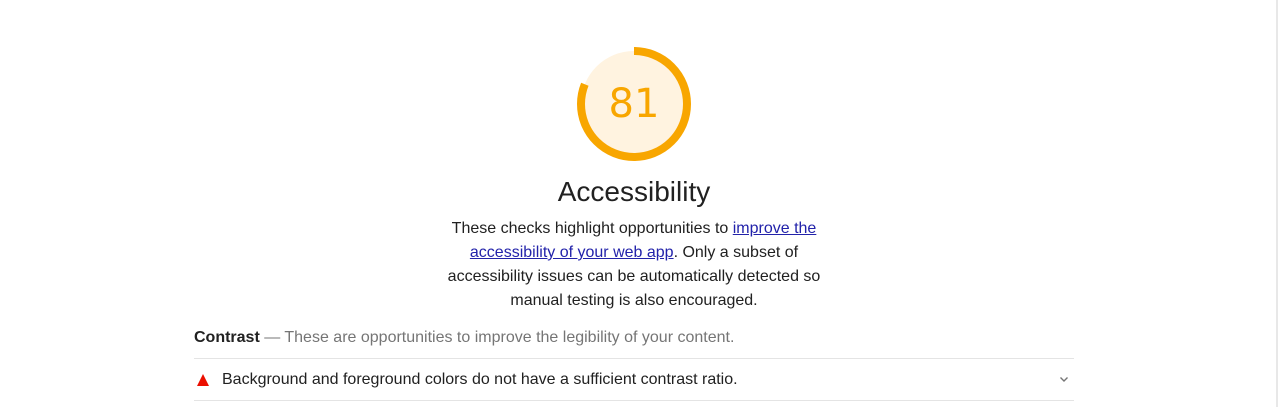 The width and height of the screenshot is (1278, 407). What do you see at coordinates (592, 228) in the screenshot?
I see `description-text-before: These checks highlight opportunities to` at bounding box center [592, 228].